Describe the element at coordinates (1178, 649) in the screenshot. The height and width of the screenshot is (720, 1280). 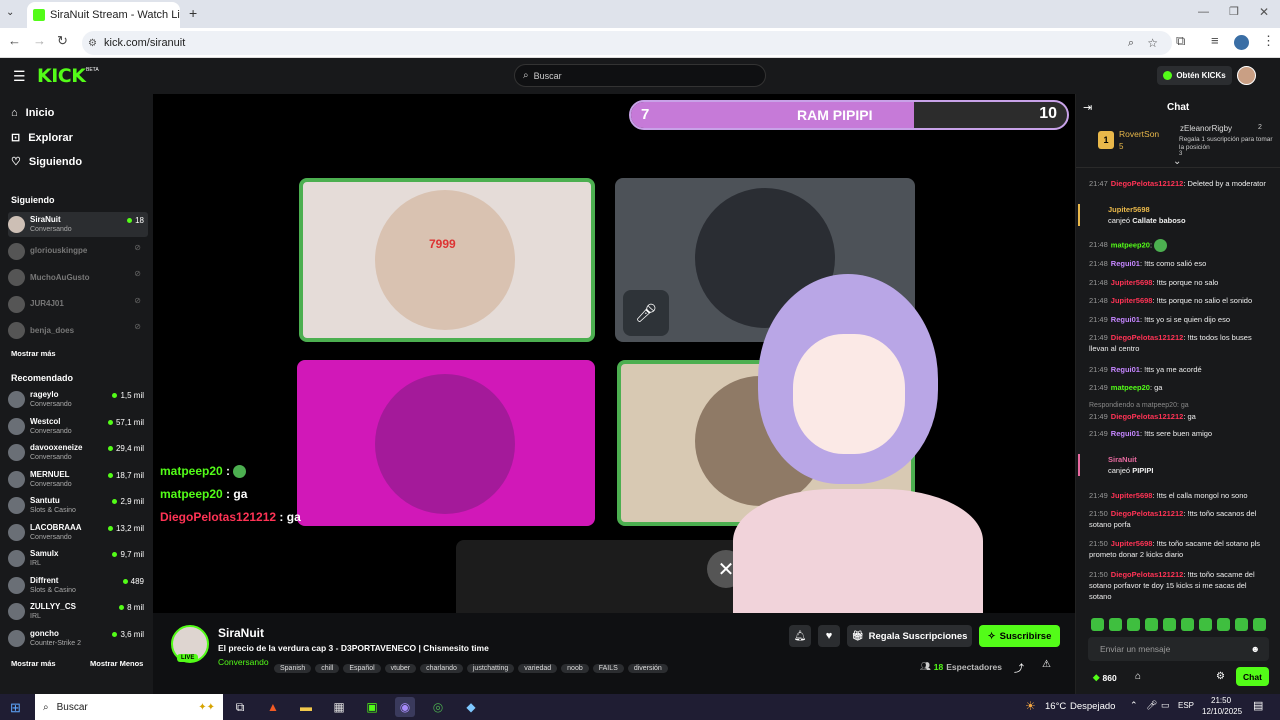
I see `chat-input: Enviar un mensaje ☻` at that location.